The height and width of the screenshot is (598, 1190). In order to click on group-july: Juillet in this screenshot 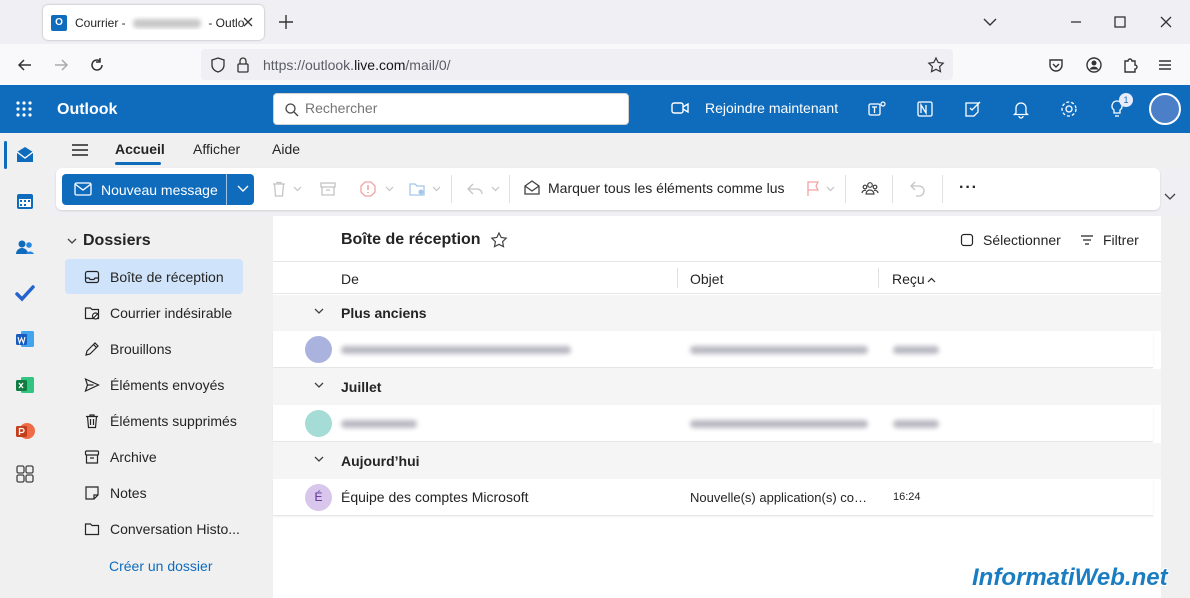, I will do `click(717, 387)`.